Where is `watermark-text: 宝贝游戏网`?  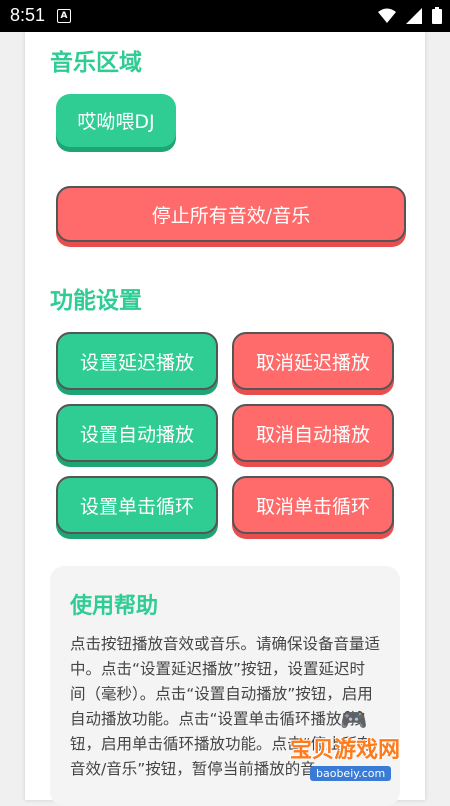 watermark-text: 宝贝游戏网 is located at coordinates (345, 750).